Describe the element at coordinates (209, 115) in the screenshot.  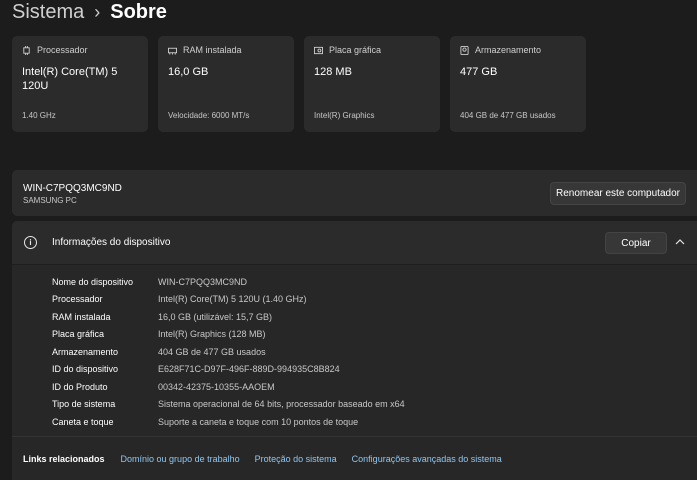
I see `card-sub: Velocidade: 6000 MT/s` at that location.